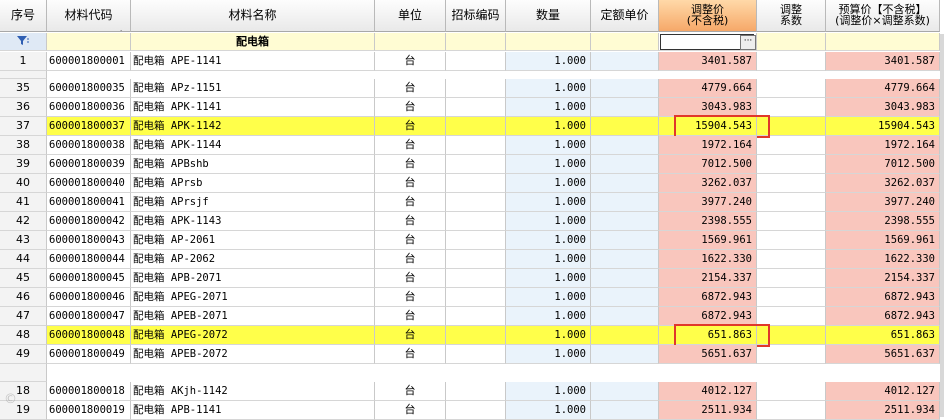  I want to click on filter-qty-cell, so click(548, 42).